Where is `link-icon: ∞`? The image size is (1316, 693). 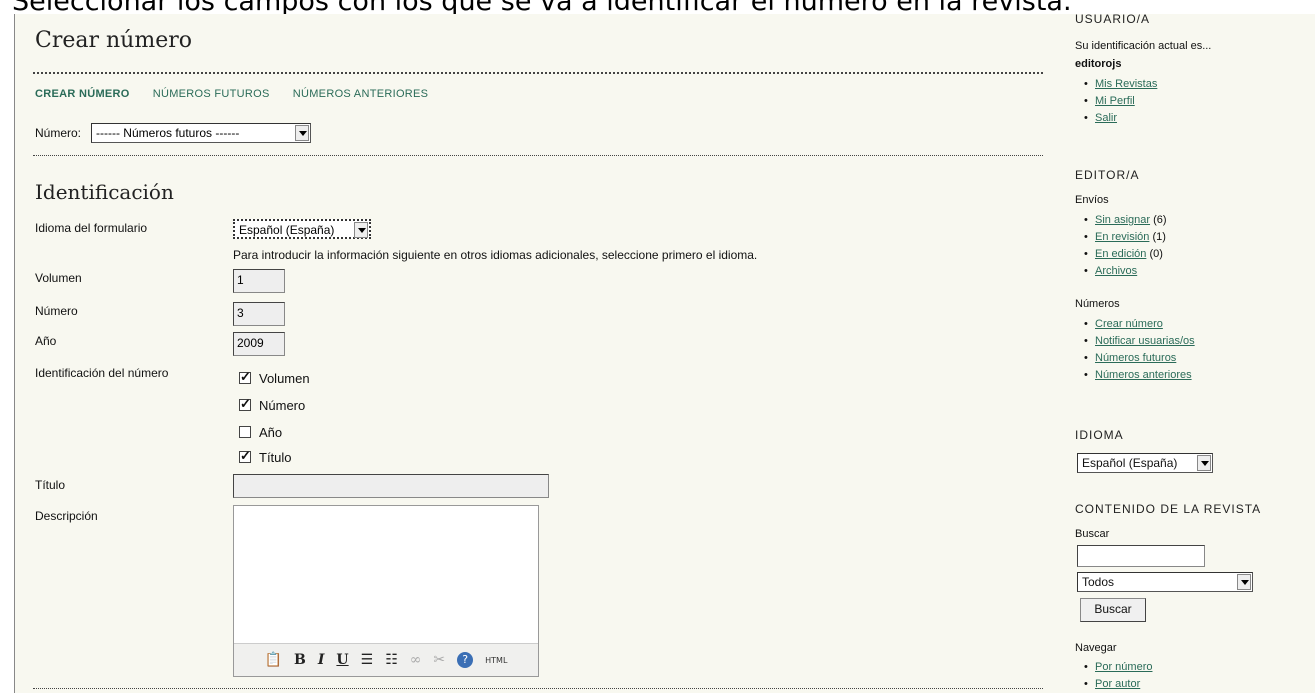
link-icon: ∞ is located at coordinates (416, 660).